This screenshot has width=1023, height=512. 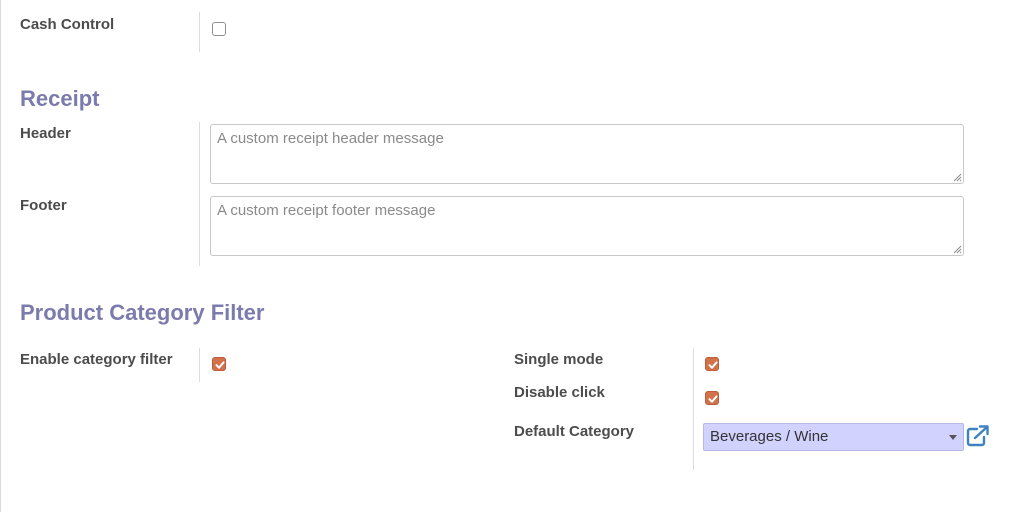 What do you see at coordinates (833, 437) in the screenshot?
I see `default-category-select: Beverages / Wine` at bounding box center [833, 437].